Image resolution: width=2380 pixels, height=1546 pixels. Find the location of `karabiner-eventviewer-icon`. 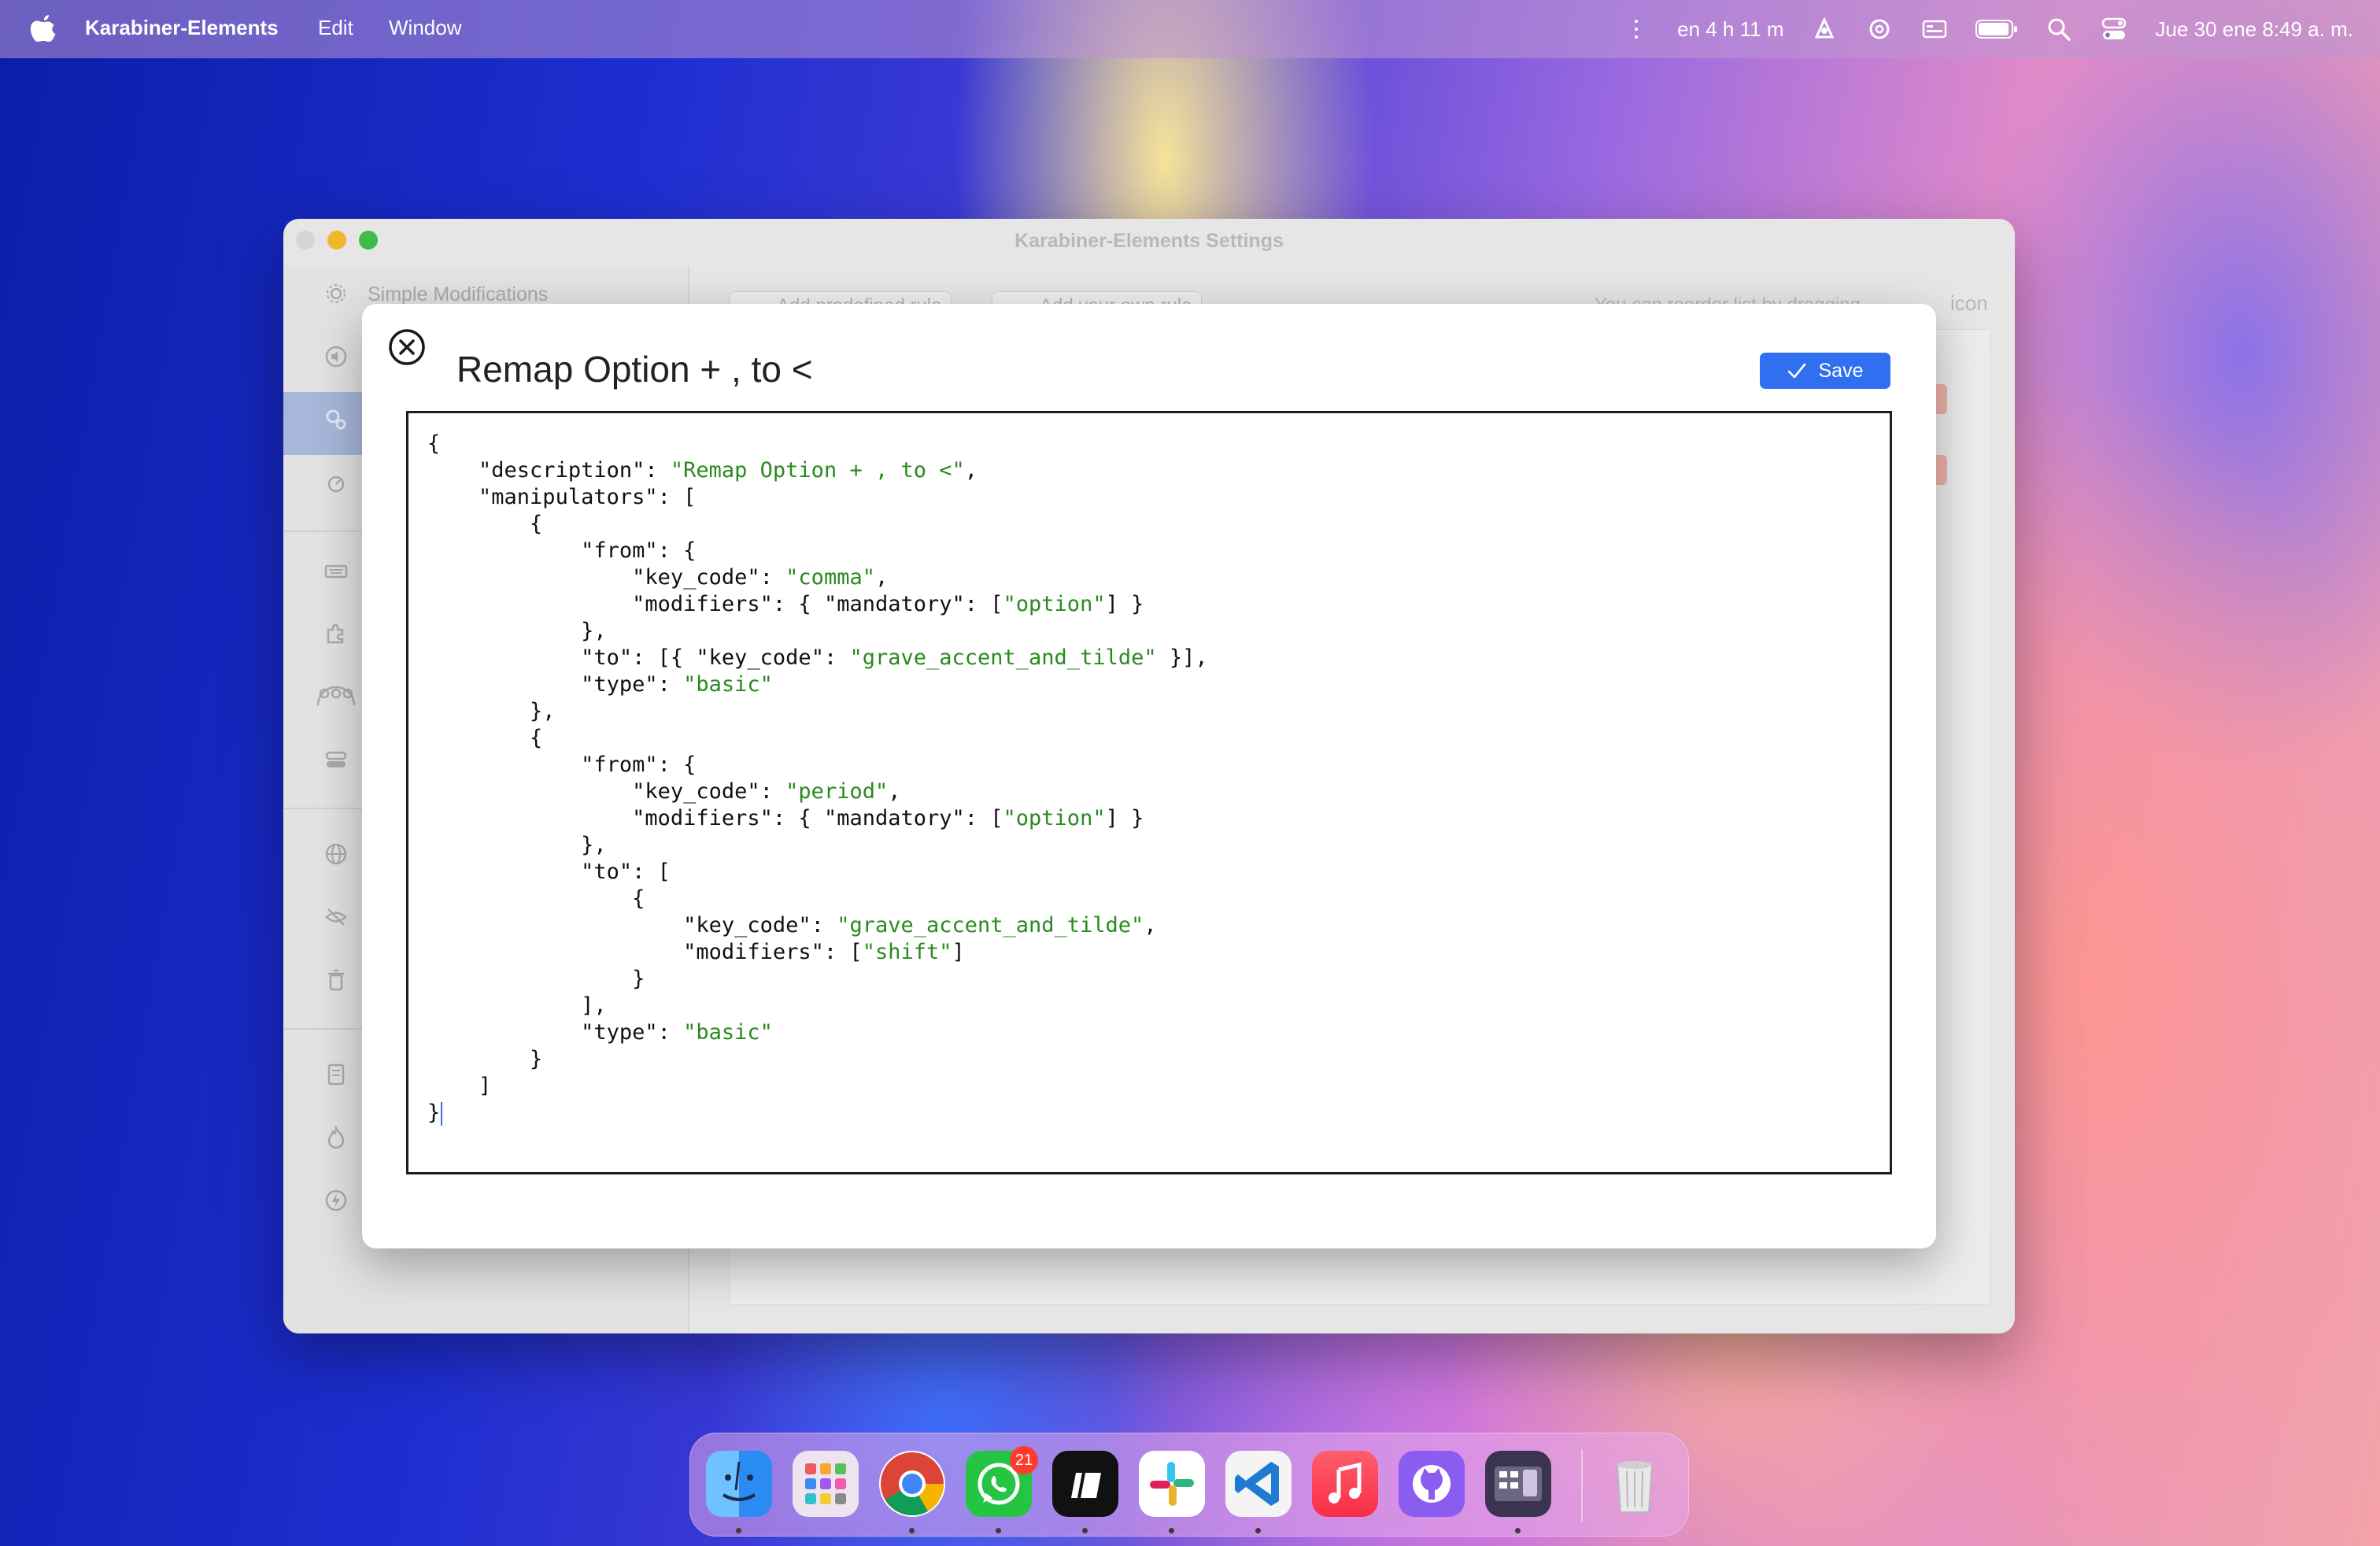

karabiner-eventviewer-icon is located at coordinates (1518, 1484).